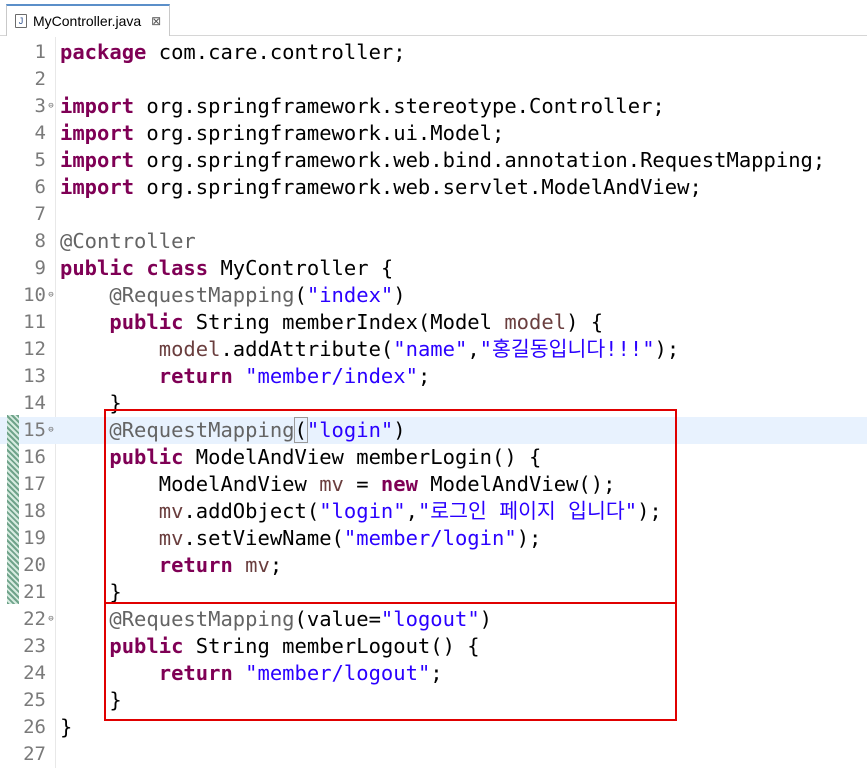  I want to click on code-token: org.springframework.ui.Model;, so click(319, 133).